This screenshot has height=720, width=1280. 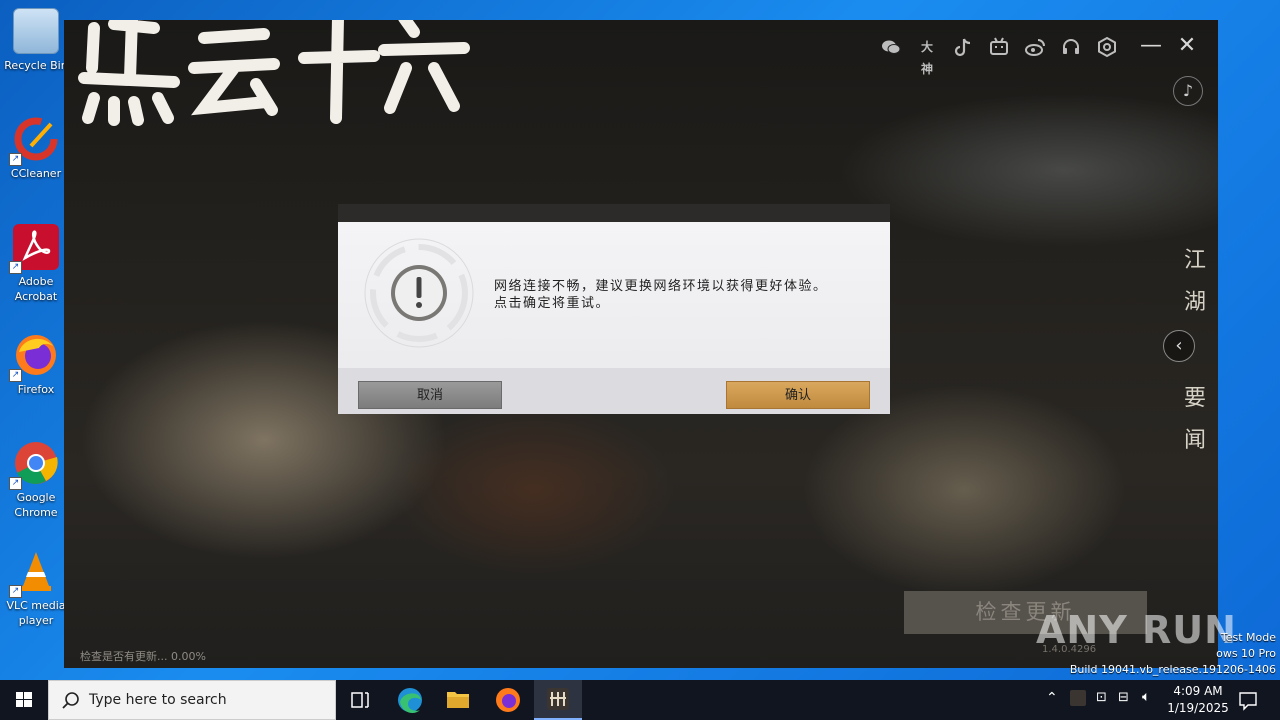 I want to click on music-toggle-button: ♪, so click(x=1188, y=91).